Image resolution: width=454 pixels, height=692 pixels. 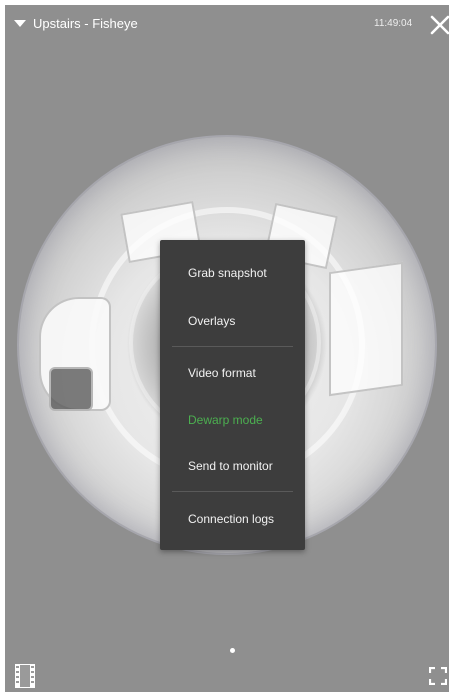 What do you see at coordinates (20, 23) in the screenshot?
I see `caret-down-icon` at bounding box center [20, 23].